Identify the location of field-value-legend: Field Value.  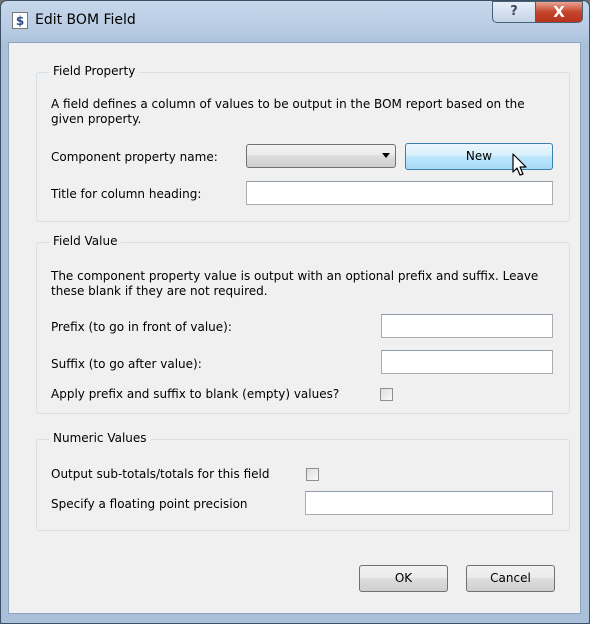
(85, 241).